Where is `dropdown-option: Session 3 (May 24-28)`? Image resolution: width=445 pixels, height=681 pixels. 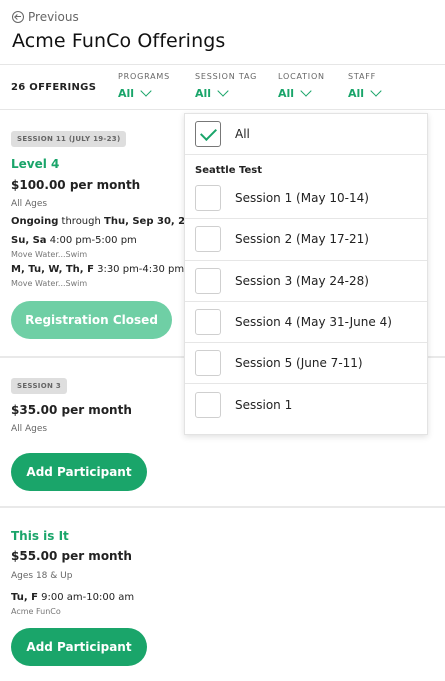
dropdown-option: Session 3 (May 24-28) is located at coordinates (306, 281).